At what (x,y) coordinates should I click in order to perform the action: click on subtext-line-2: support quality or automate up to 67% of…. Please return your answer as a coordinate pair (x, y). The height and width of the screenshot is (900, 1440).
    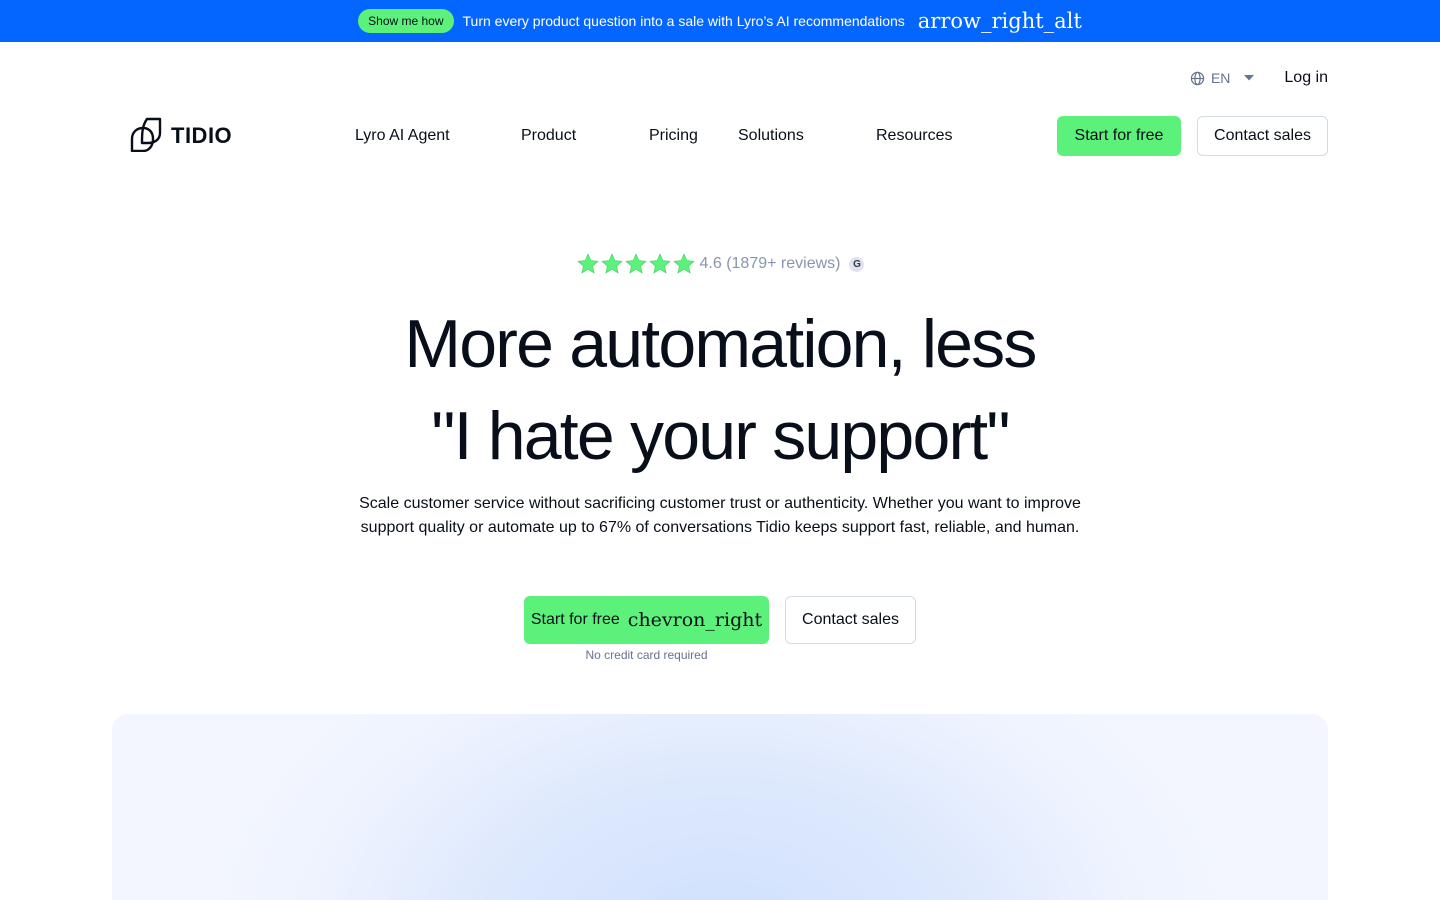
    Looking at the image, I should click on (720, 527).